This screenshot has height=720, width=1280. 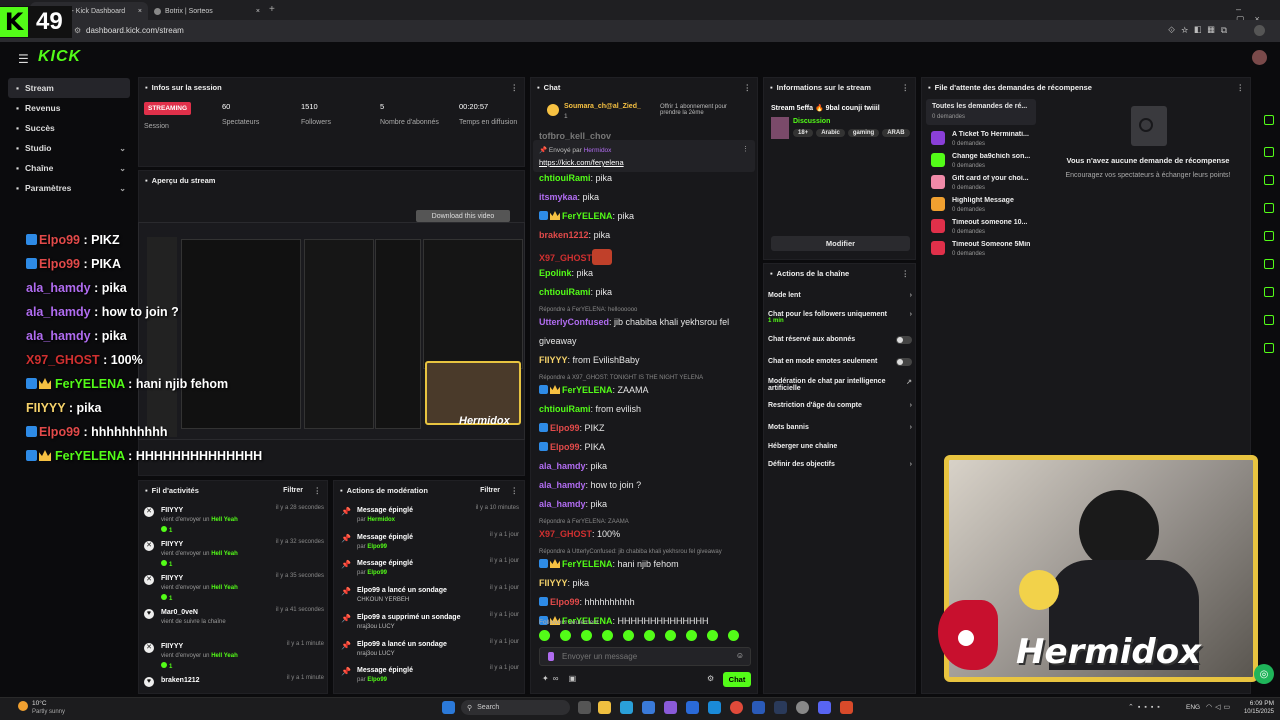 I want to click on reward-item: Highlight Message 0 demandes, so click(x=986, y=207).